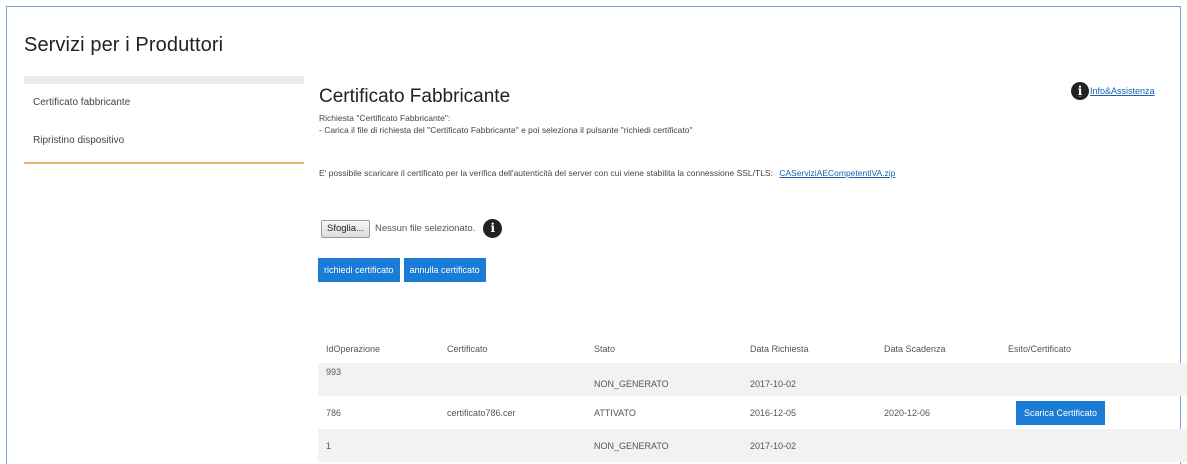  Describe the element at coordinates (164, 80) in the screenshot. I see `sidebar-top-bar` at that location.